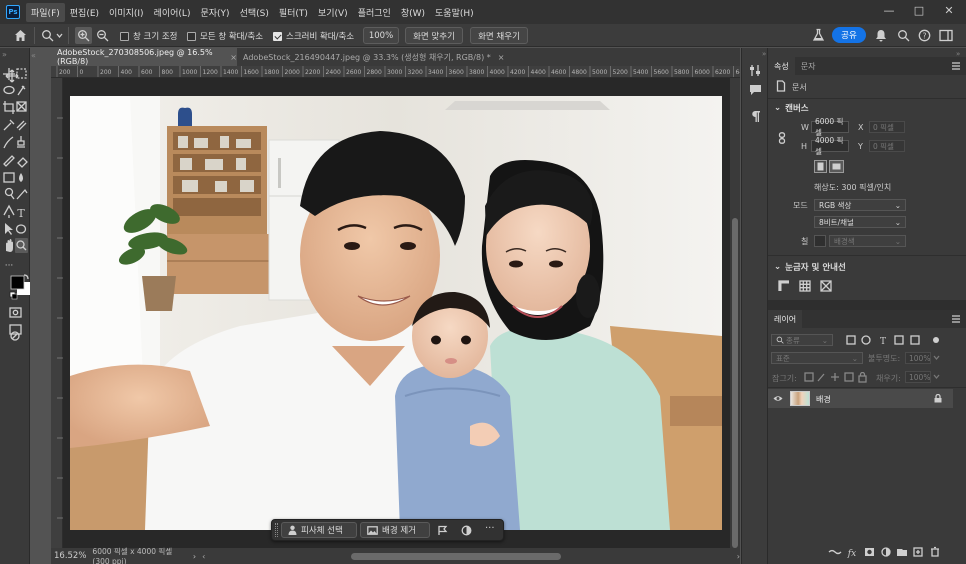 This screenshot has width=966, height=564. Describe the element at coordinates (735, 383) in the screenshot. I see `scroll-thumb` at that location.